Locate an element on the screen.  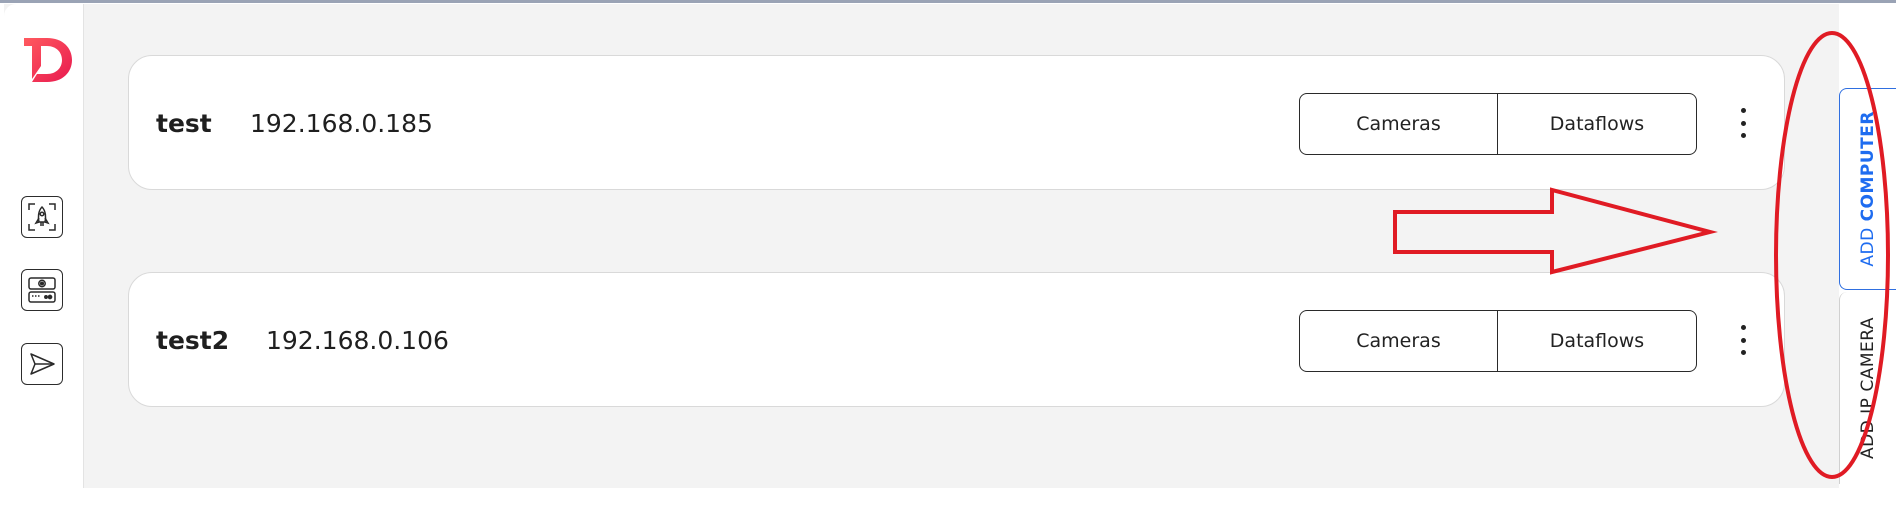
computer-name: test is located at coordinates (184, 123).